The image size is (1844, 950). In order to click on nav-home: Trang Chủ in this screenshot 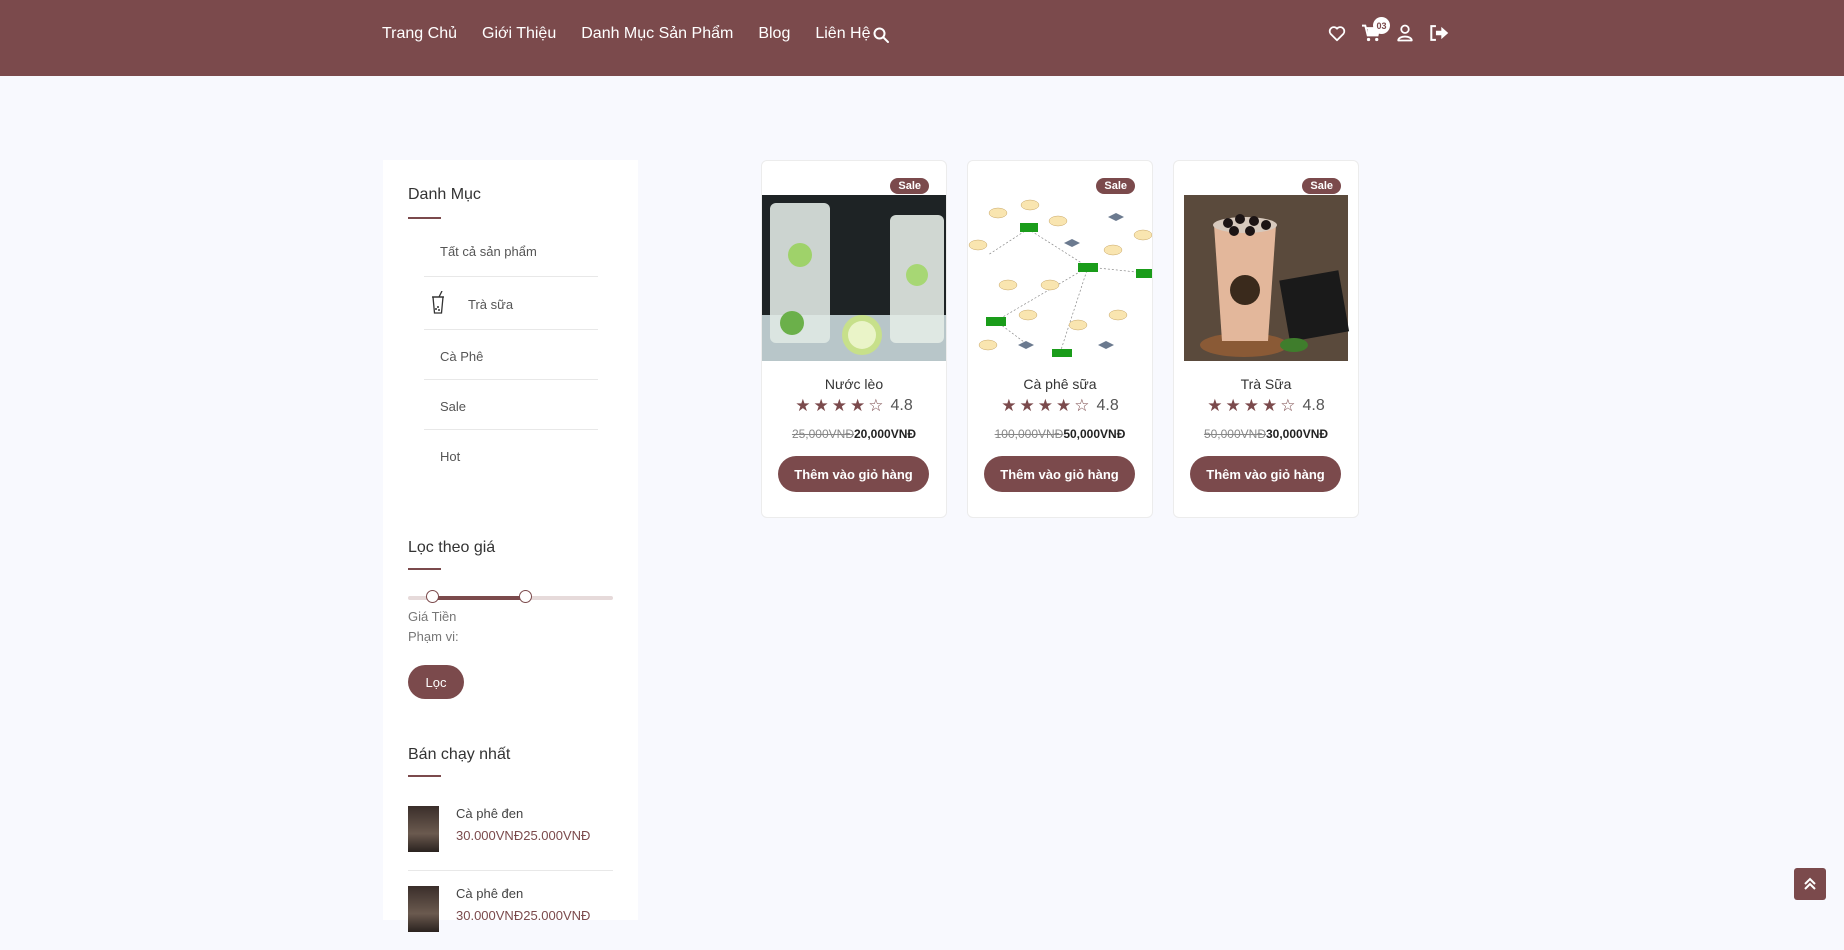, I will do `click(419, 34)`.